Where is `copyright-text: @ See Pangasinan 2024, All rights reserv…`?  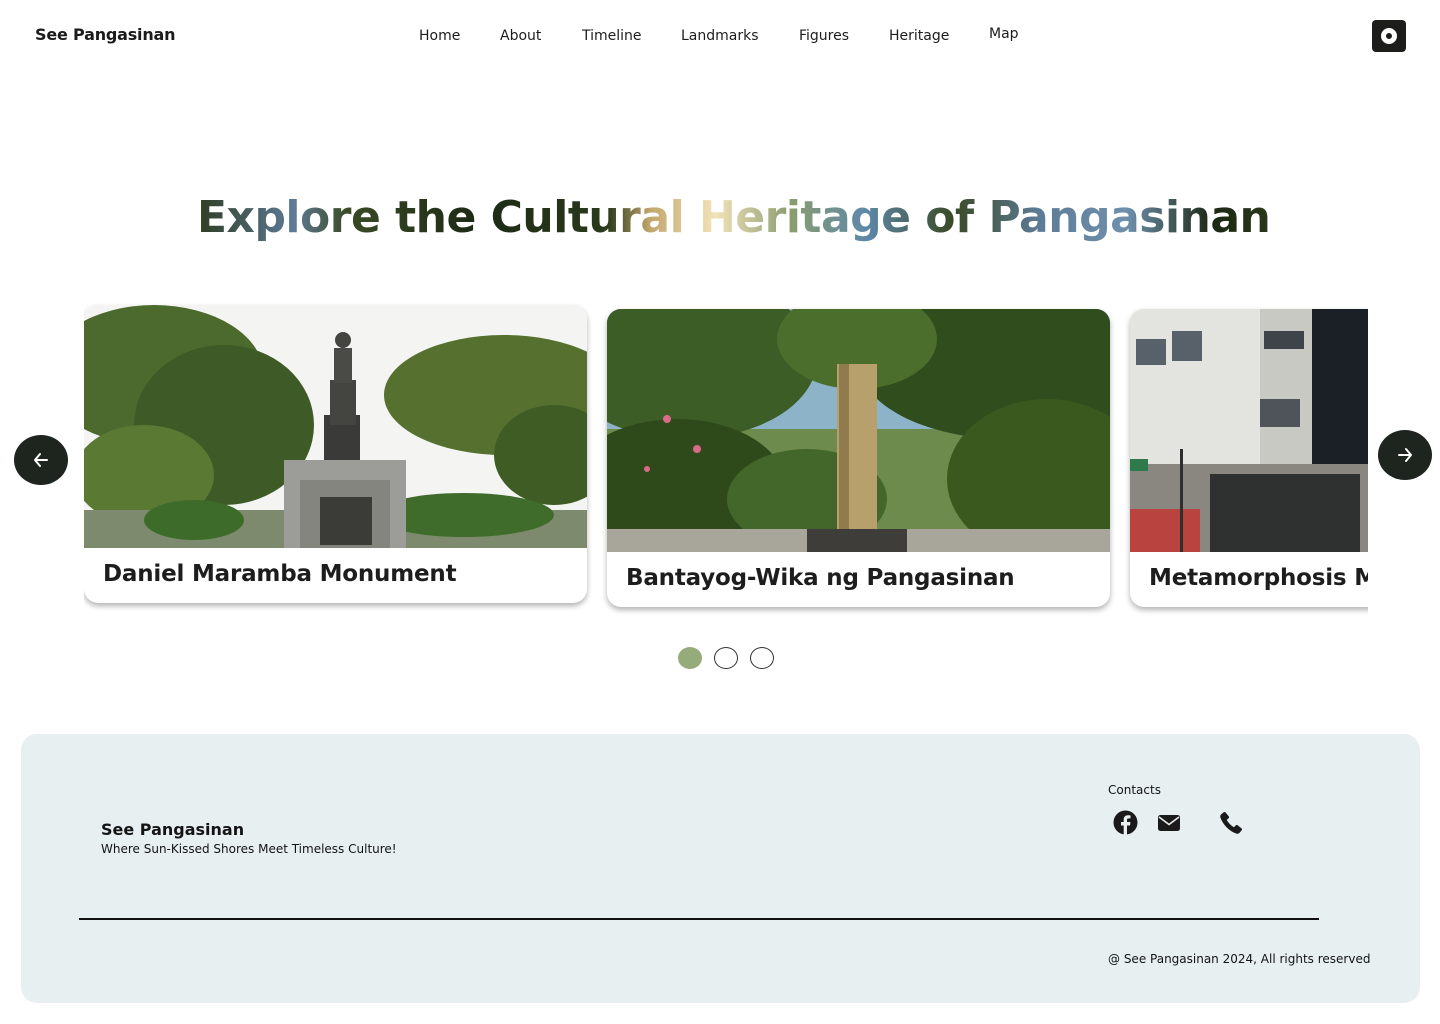 copyright-text: @ See Pangasinan 2024, All rights reserv… is located at coordinates (1239, 959).